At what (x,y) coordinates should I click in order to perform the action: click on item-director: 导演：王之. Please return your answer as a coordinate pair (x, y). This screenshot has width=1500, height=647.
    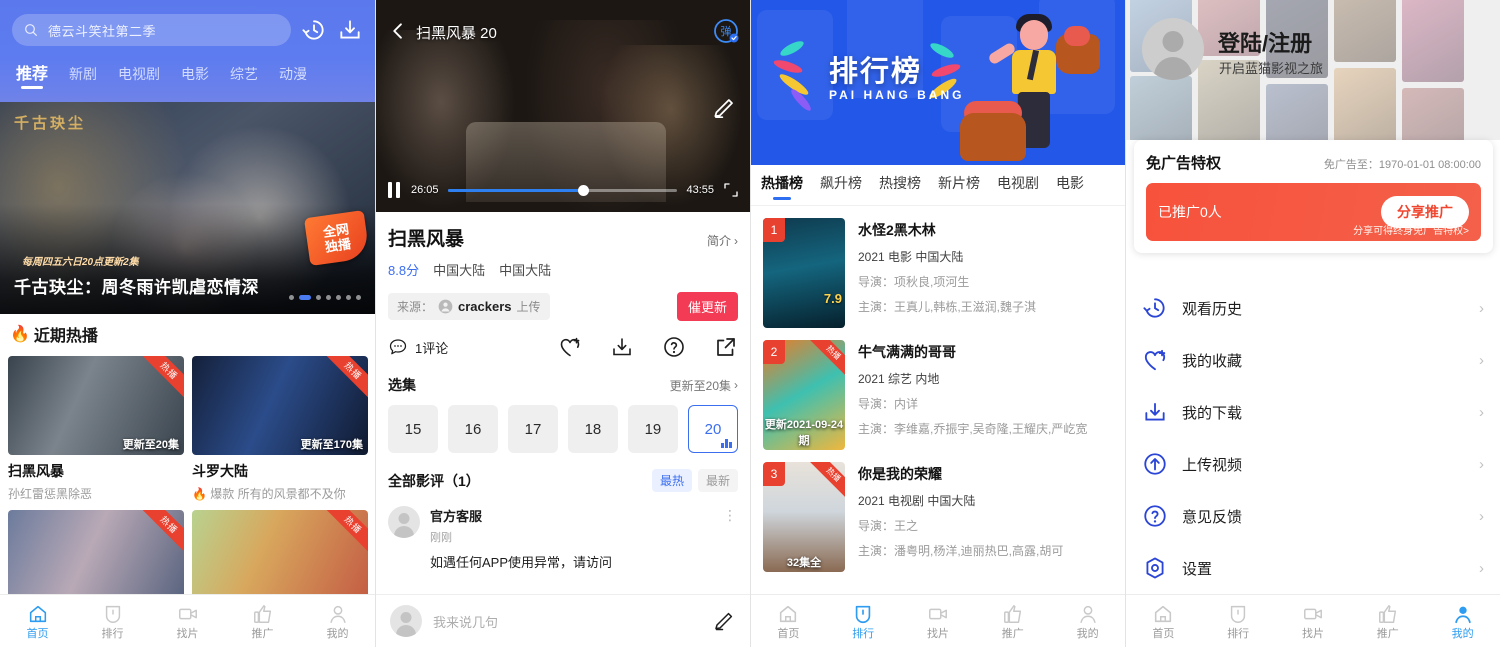
    Looking at the image, I should click on (888, 526).